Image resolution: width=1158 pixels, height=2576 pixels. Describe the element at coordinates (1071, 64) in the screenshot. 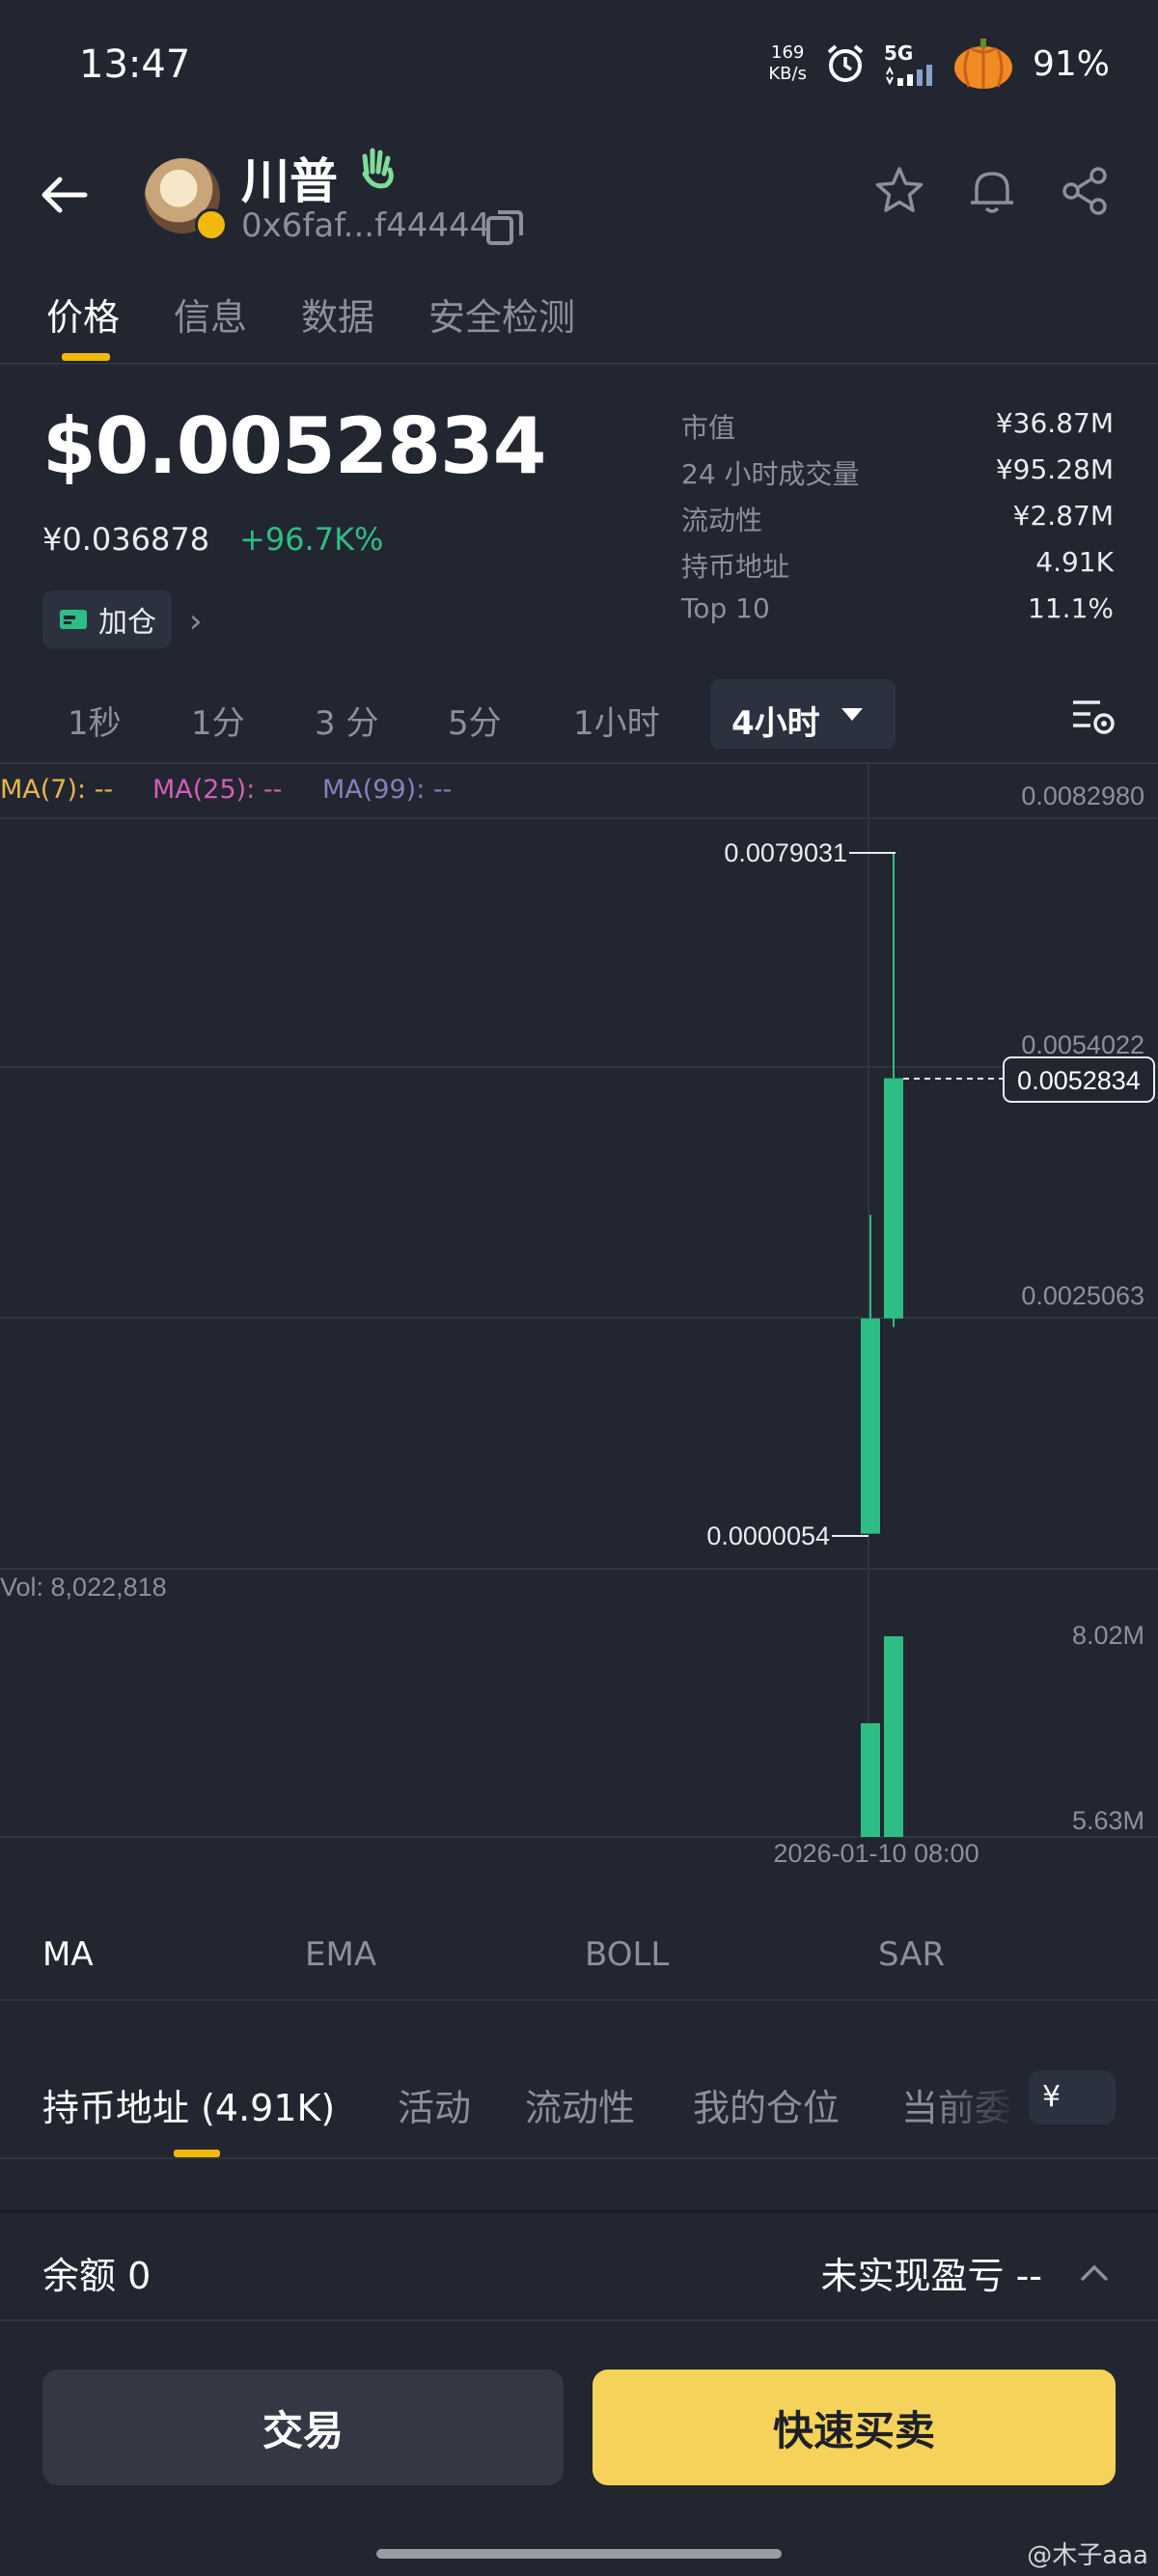

I see `battery-percent: 91%` at that location.